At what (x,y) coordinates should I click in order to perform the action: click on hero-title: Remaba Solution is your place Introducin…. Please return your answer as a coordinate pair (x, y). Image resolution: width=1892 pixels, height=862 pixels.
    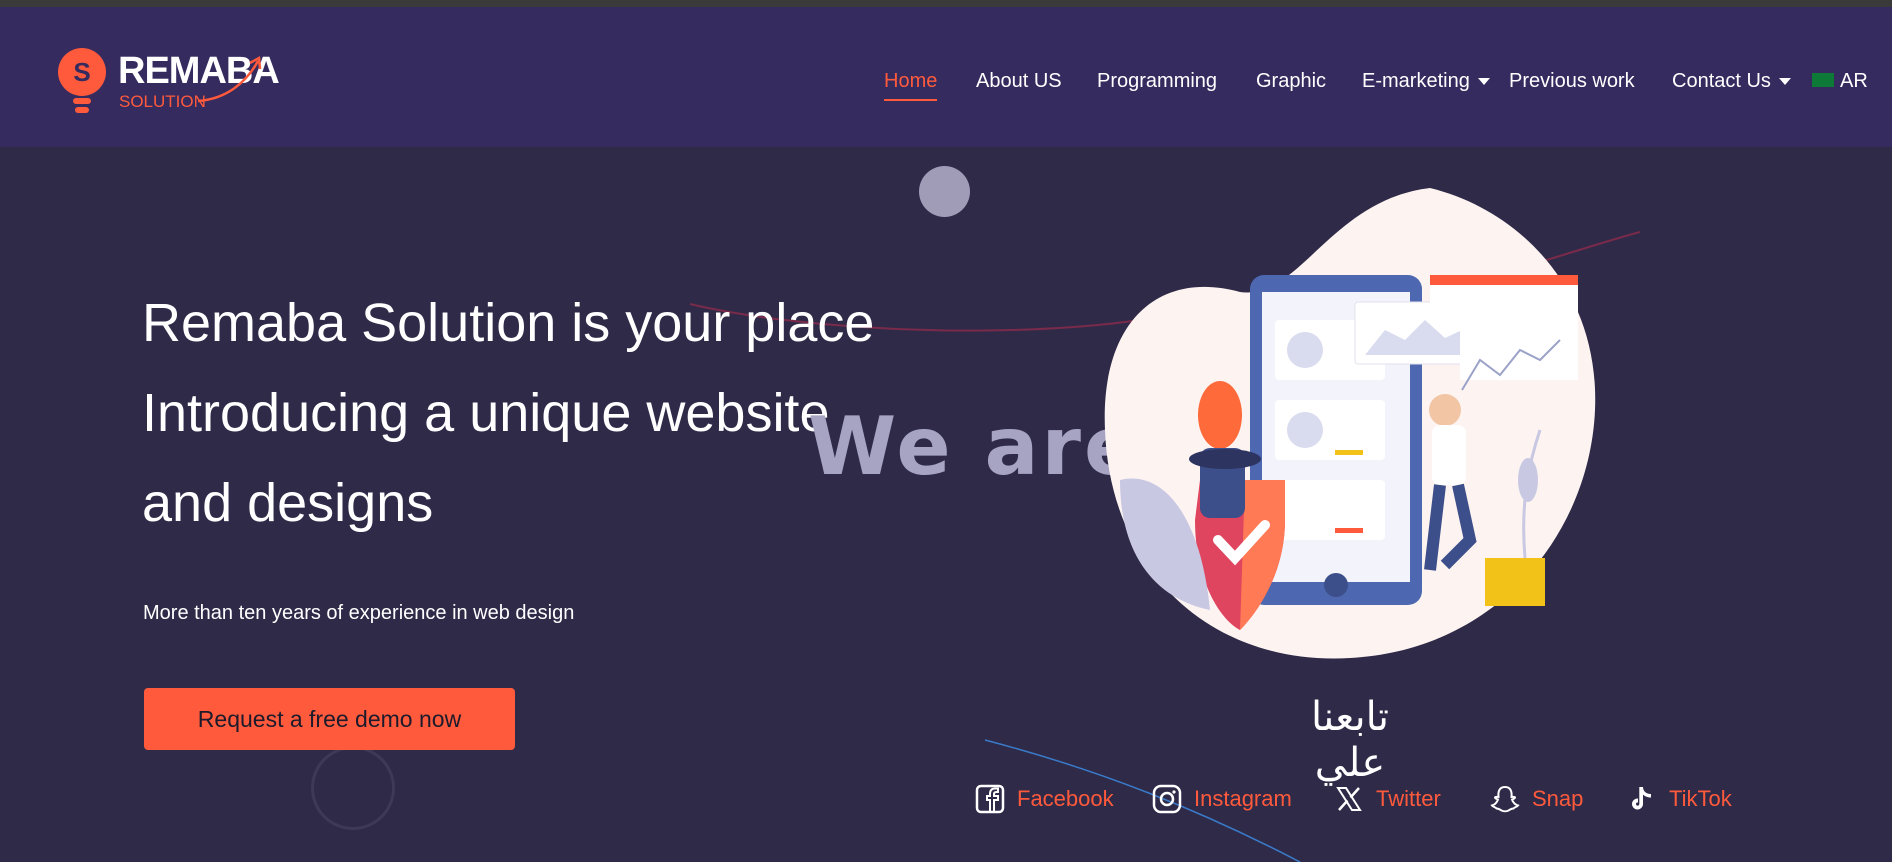
    Looking at the image, I should click on (522, 413).